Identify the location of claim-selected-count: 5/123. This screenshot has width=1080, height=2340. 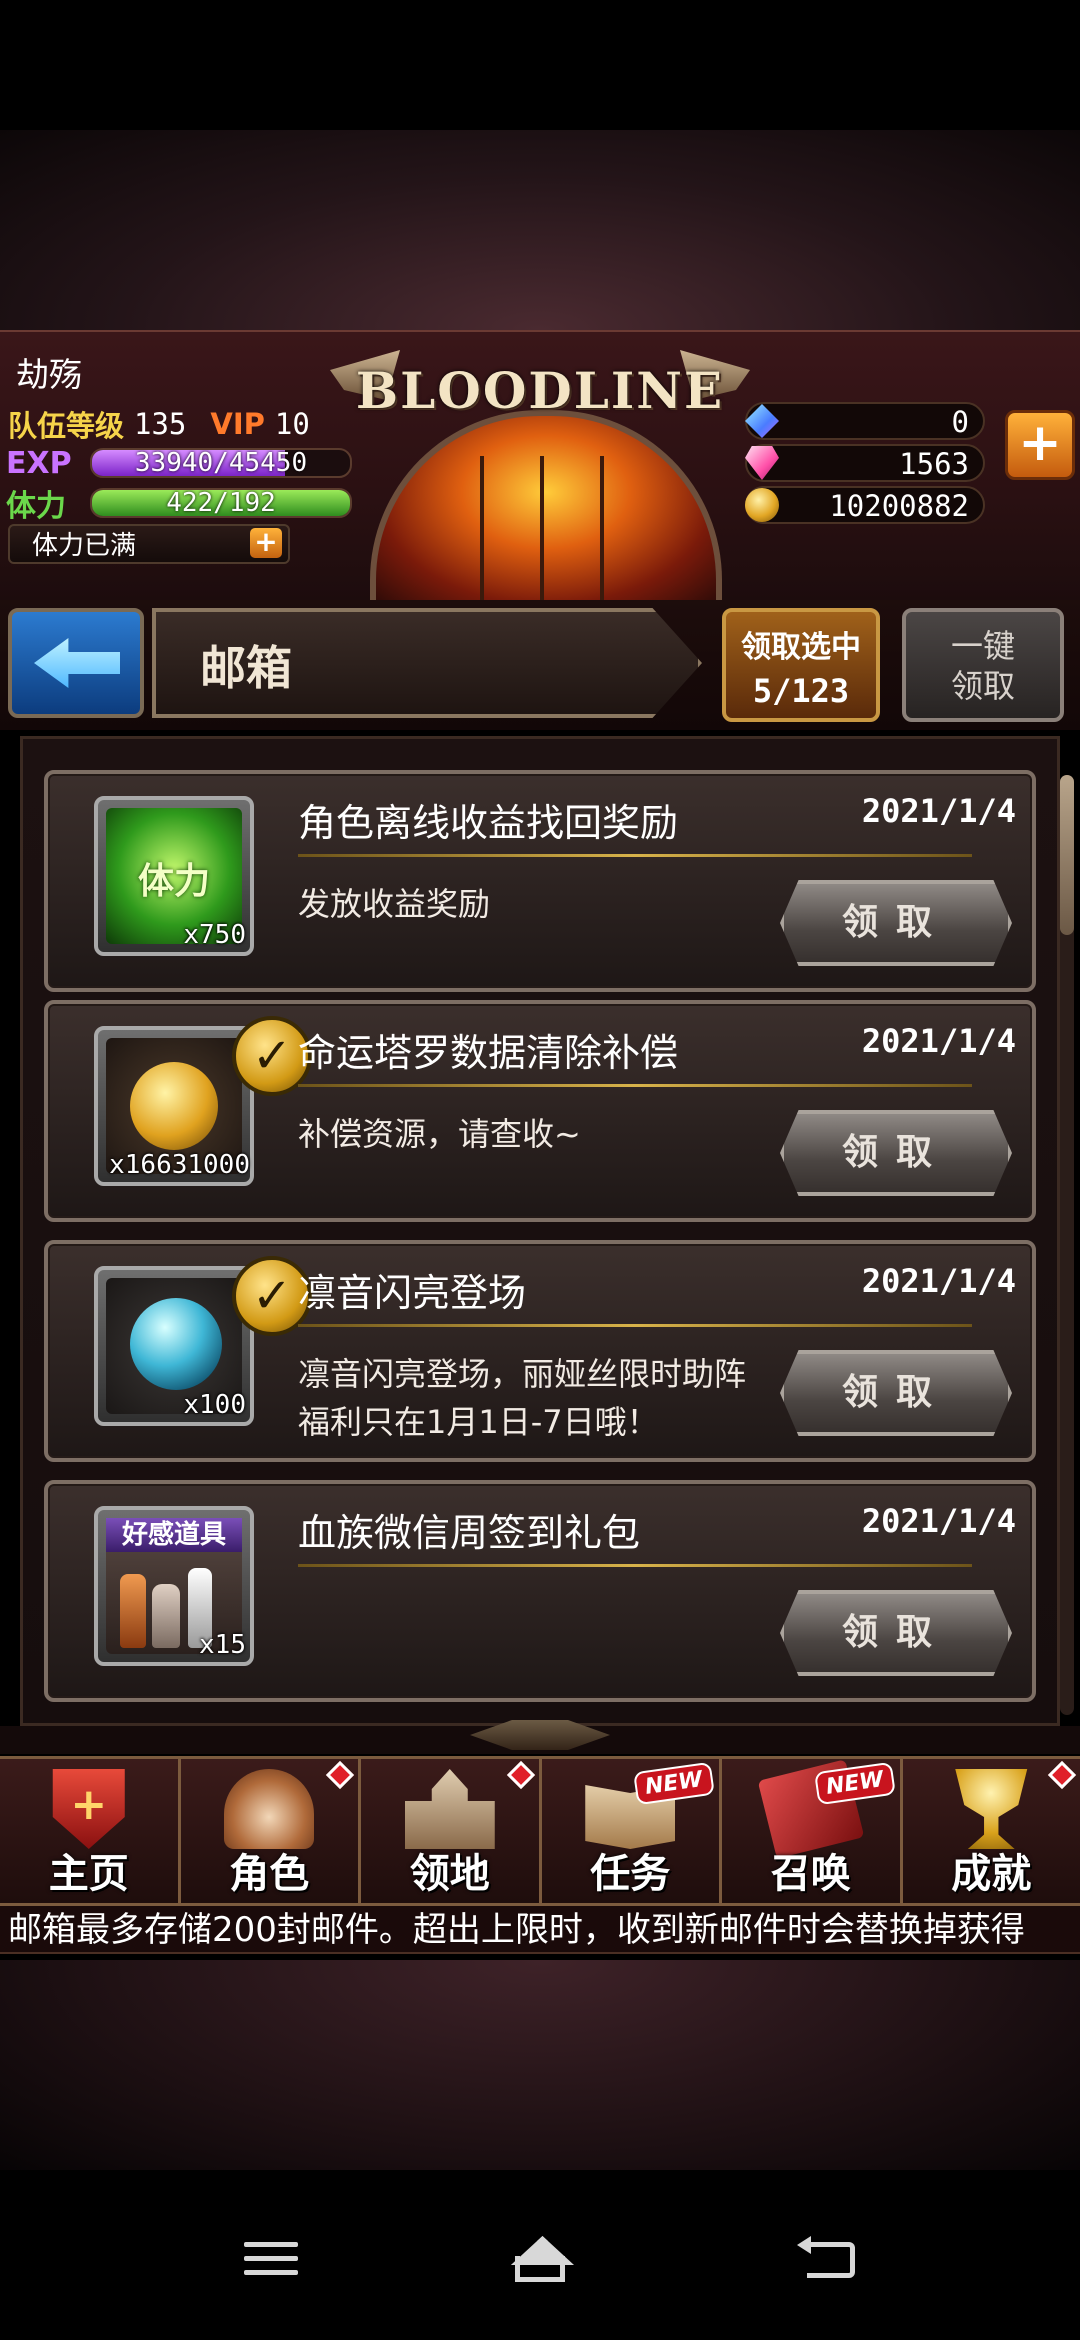
(801, 691).